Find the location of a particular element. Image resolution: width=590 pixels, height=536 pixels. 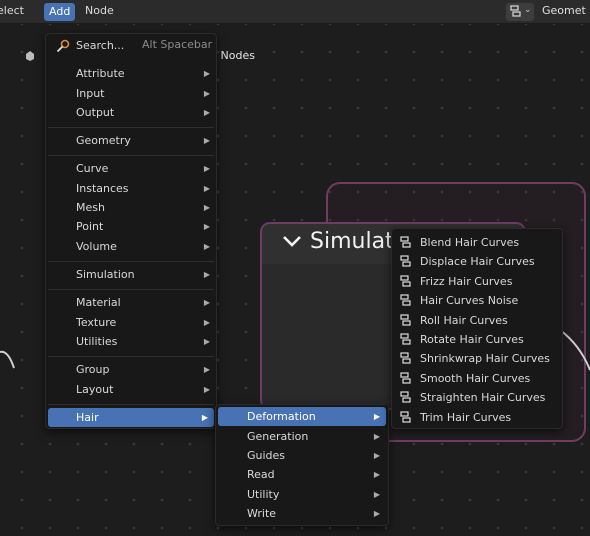

node-title: Simulati is located at coordinates (355, 241).